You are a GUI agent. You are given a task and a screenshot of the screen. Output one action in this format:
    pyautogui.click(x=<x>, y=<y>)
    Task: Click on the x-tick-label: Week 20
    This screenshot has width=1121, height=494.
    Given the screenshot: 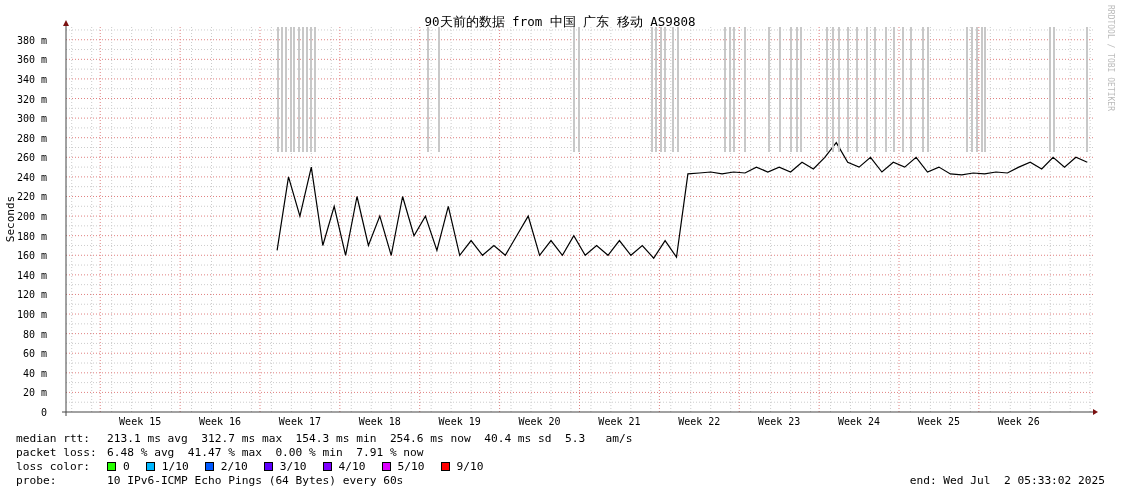 What is the action you would take?
    pyautogui.click(x=539, y=421)
    